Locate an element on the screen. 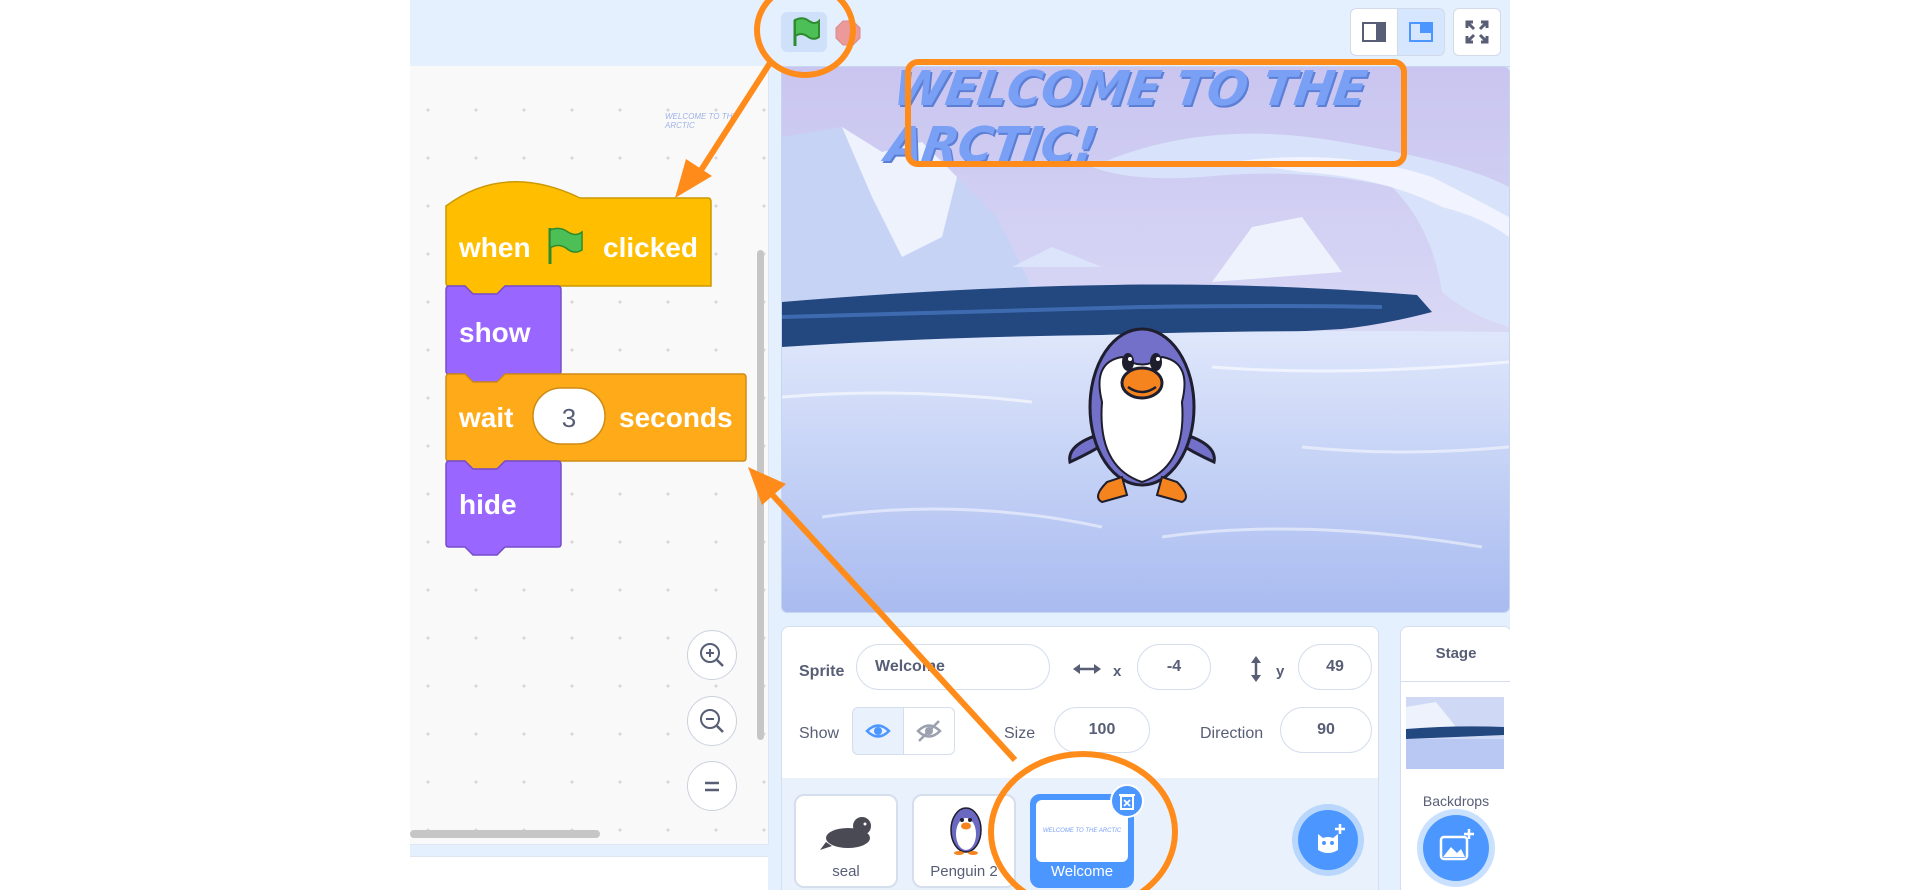 This screenshot has width=1920, height=890. penguin-sprite is located at coordinates (1142, 417).